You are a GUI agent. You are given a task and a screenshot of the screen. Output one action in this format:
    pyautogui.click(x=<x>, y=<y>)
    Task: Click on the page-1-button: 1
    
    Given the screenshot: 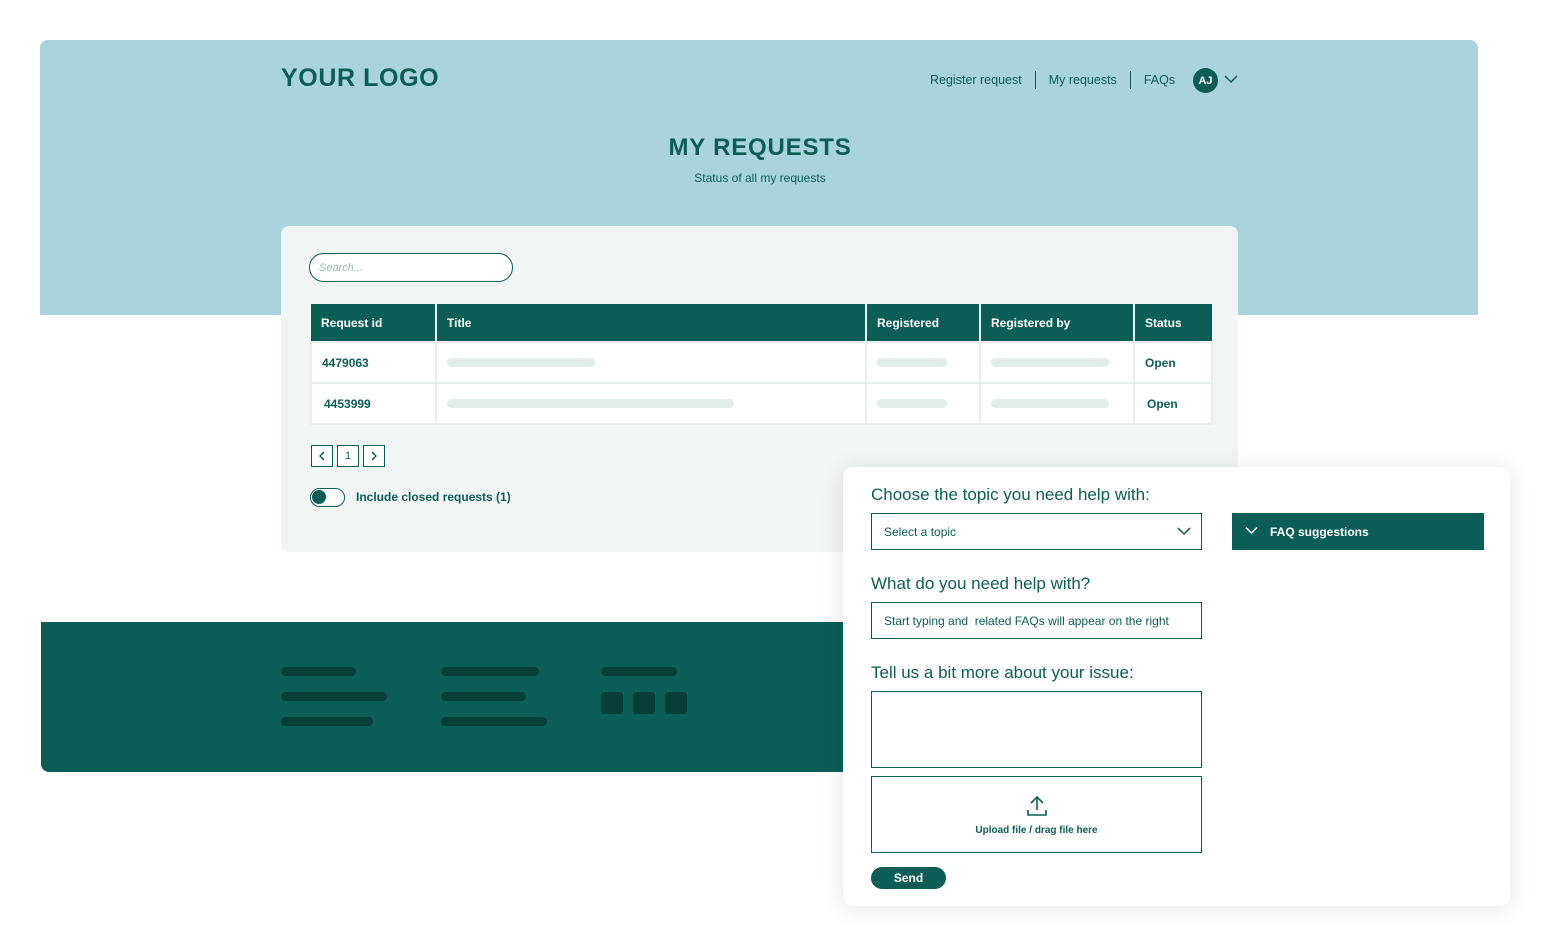 What is the action you would take?
    pyautogui.click(x=348, y=456)
    